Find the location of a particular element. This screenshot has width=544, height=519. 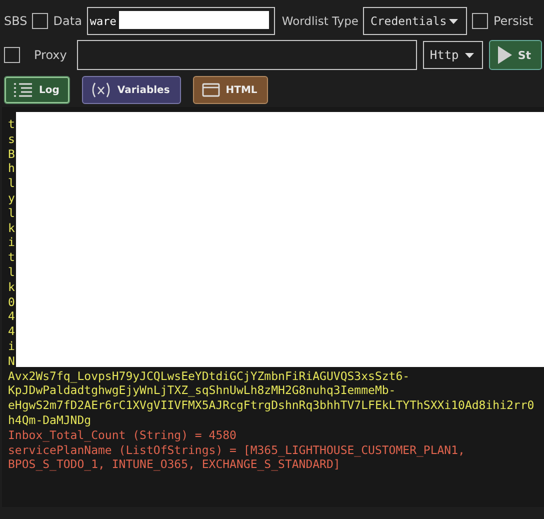

log-line: h4Qm-DaMJNDg is located at coordinates (50, 420).